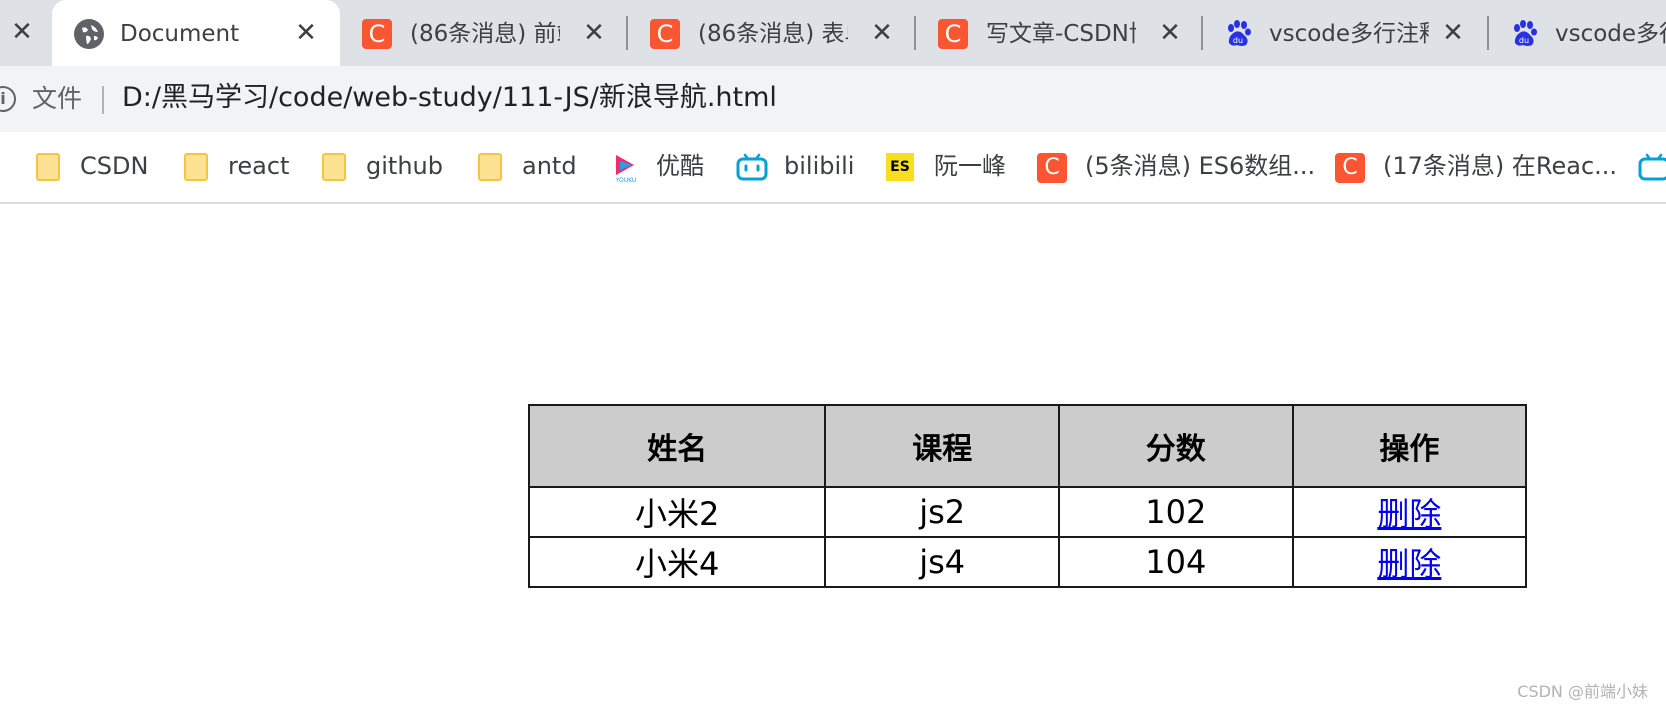  Describe the element at coordinates (1610, 34) in the screenshot. I see `tab-title: vscode多行` at that location.